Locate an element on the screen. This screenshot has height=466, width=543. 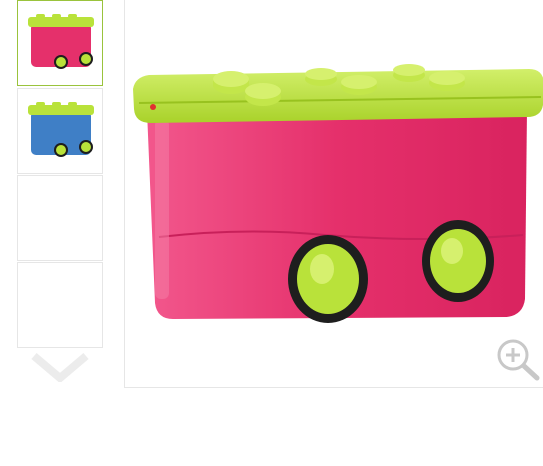
zoom-button is located at coordinates (518, 359).